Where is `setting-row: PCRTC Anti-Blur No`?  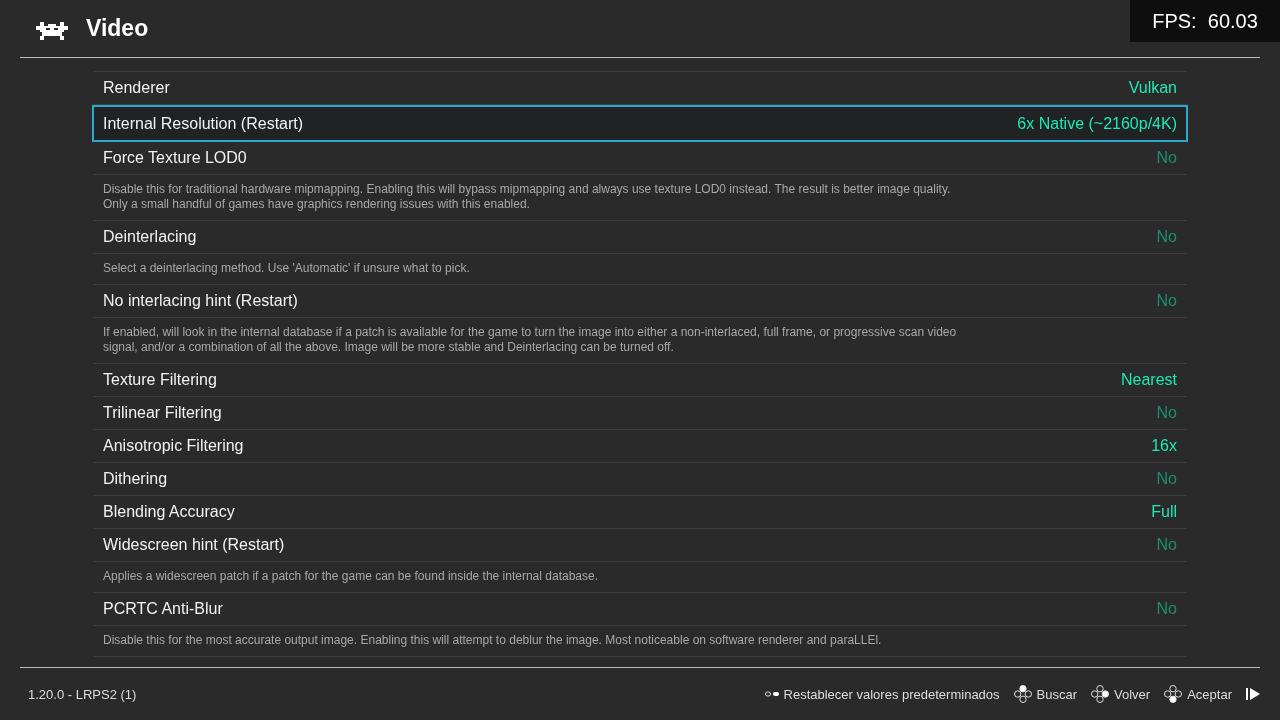
setting-row: PCRTC Anti-Blur No is located at coordinates (640, 609).